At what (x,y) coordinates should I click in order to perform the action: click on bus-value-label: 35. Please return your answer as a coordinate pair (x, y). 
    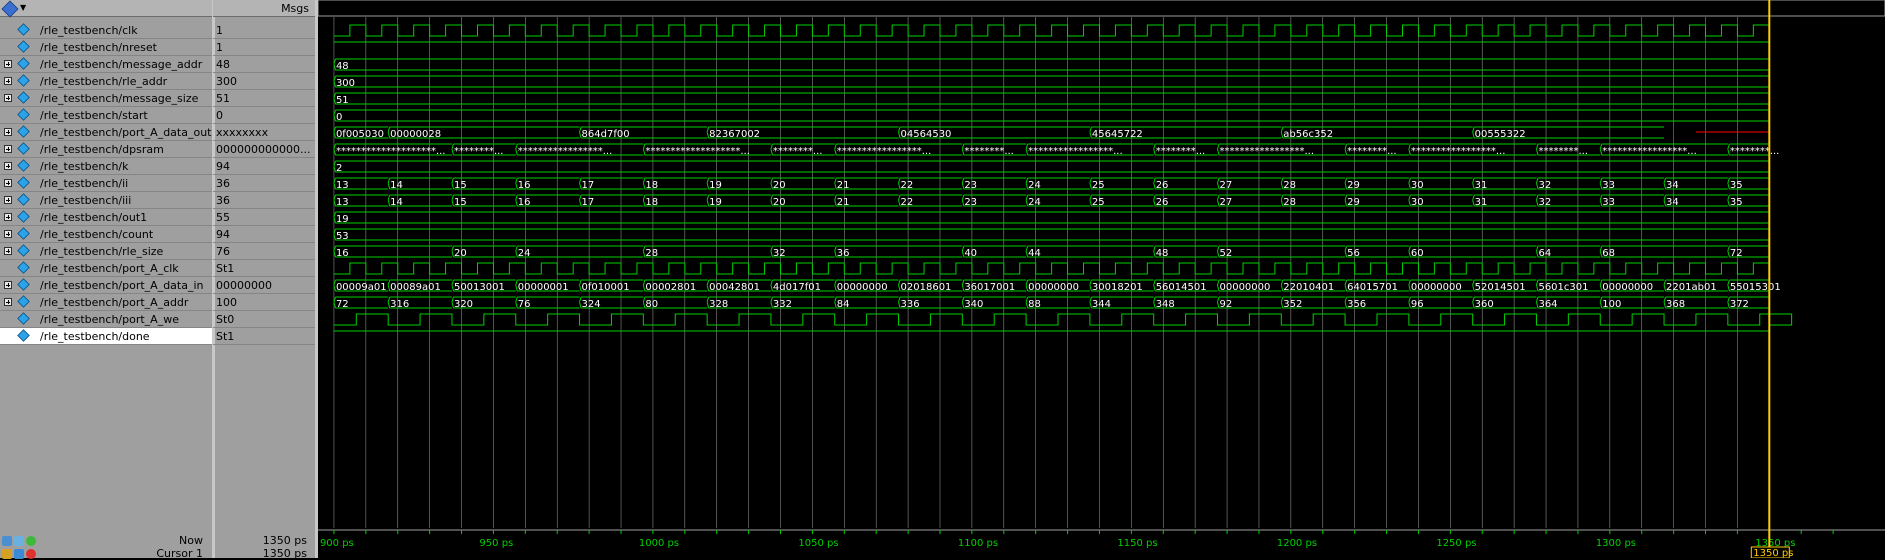
    Looking at the image, I should click on (1736, 185).